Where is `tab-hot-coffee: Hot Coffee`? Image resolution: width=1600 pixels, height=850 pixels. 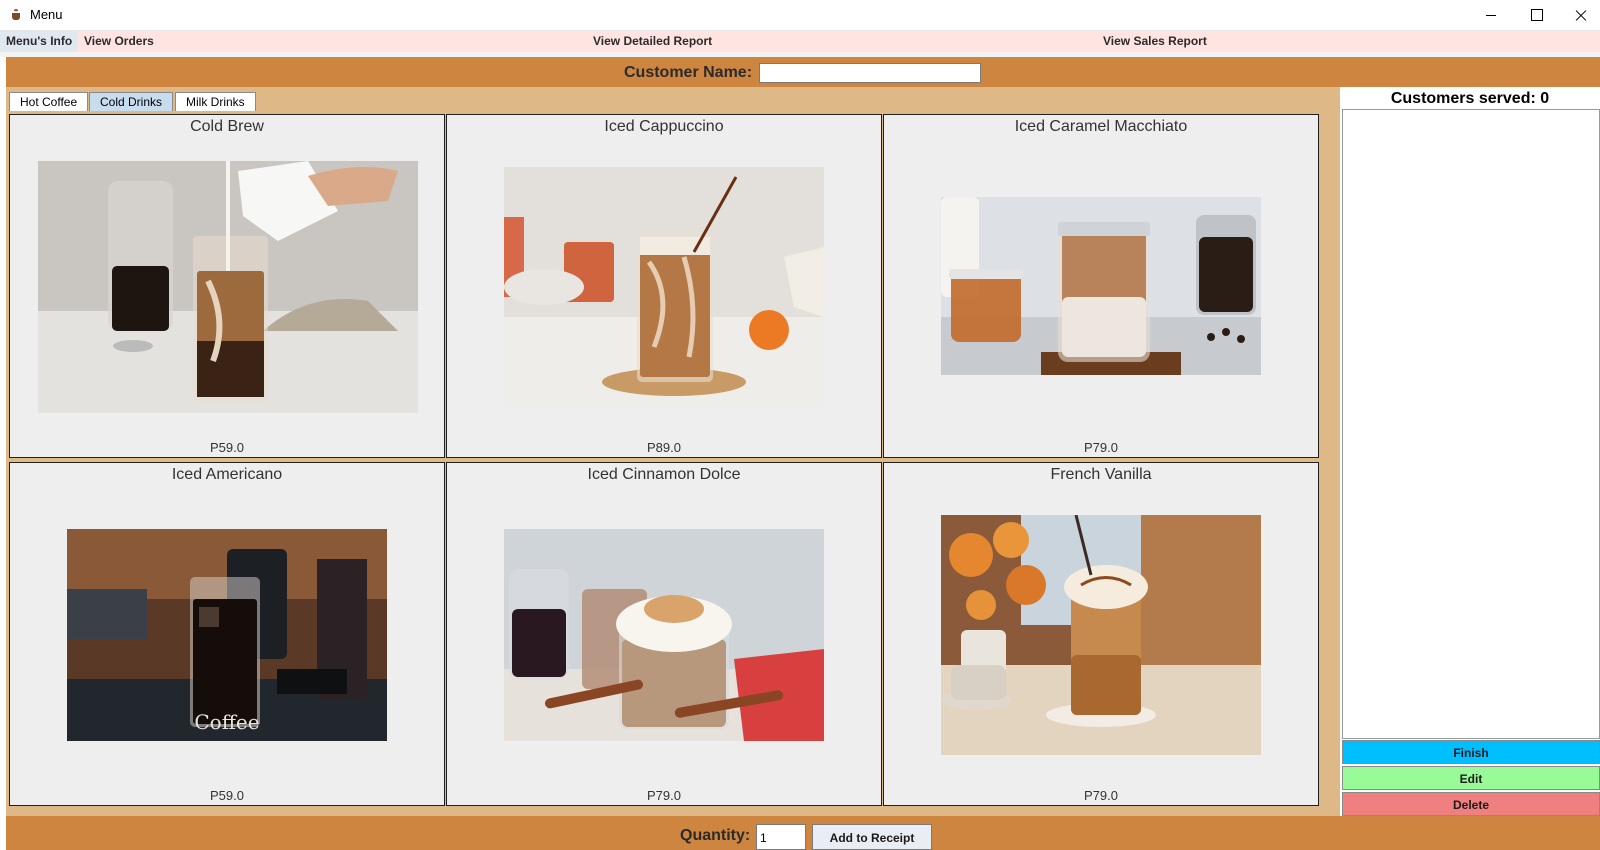 tab-hot-coffee: Hot Coffee is located at coordinates (49, 101).